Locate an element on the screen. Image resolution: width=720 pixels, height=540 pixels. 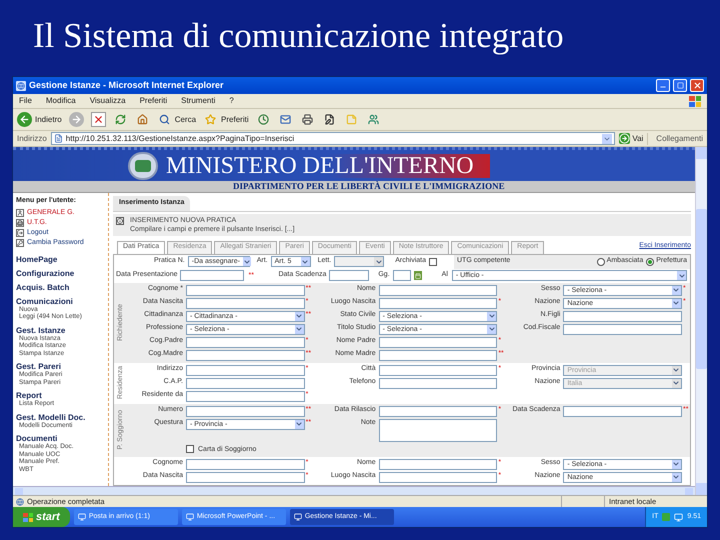
sidebar-item: Acquis. Batch is located at coordinates (60, 287).